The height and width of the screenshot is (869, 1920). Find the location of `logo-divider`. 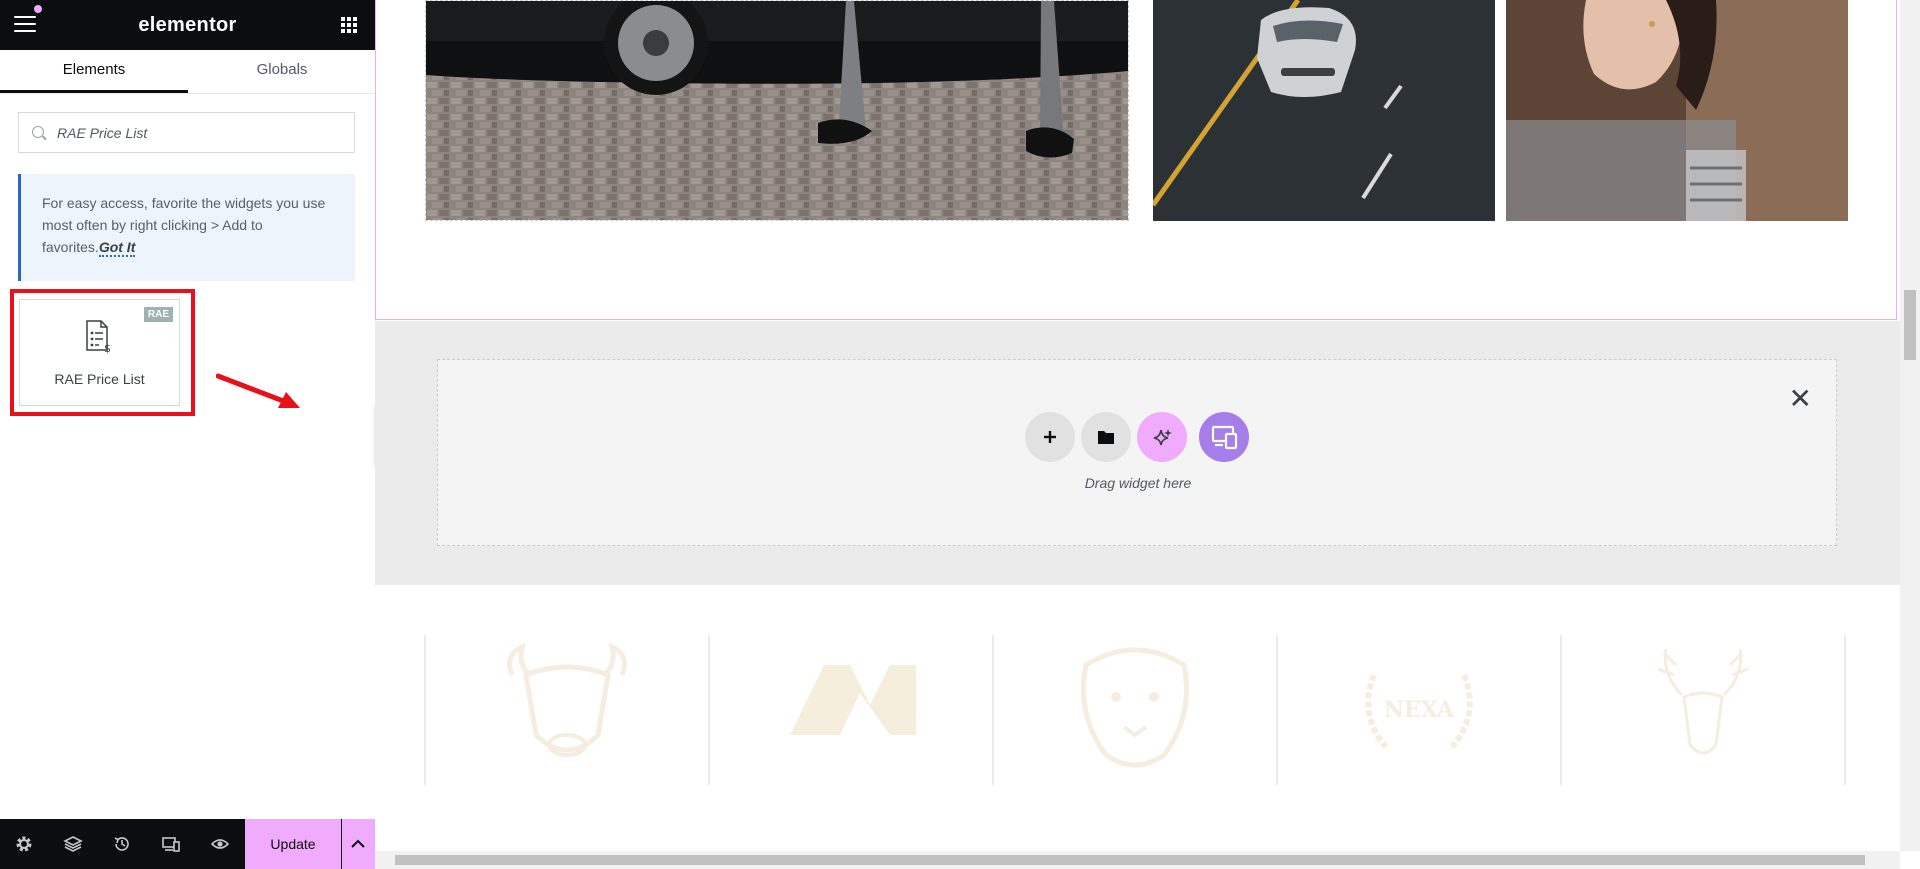

logo-divider is located at coordinates (1845, 710).